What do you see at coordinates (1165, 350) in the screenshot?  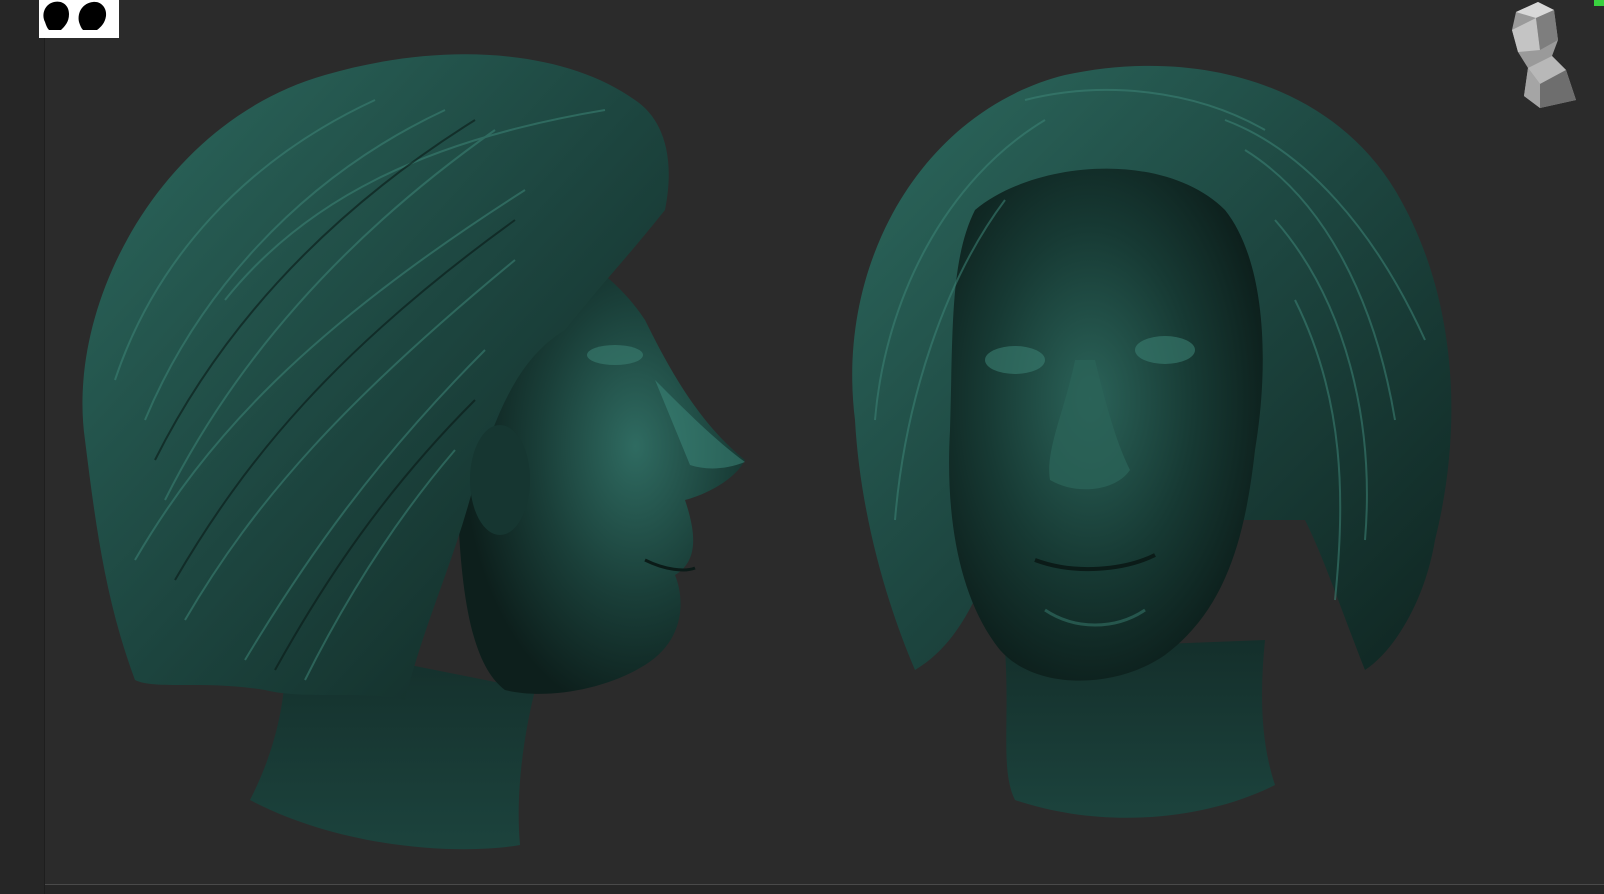 I see `front-right-eye` at bounding box center [1165, 350].